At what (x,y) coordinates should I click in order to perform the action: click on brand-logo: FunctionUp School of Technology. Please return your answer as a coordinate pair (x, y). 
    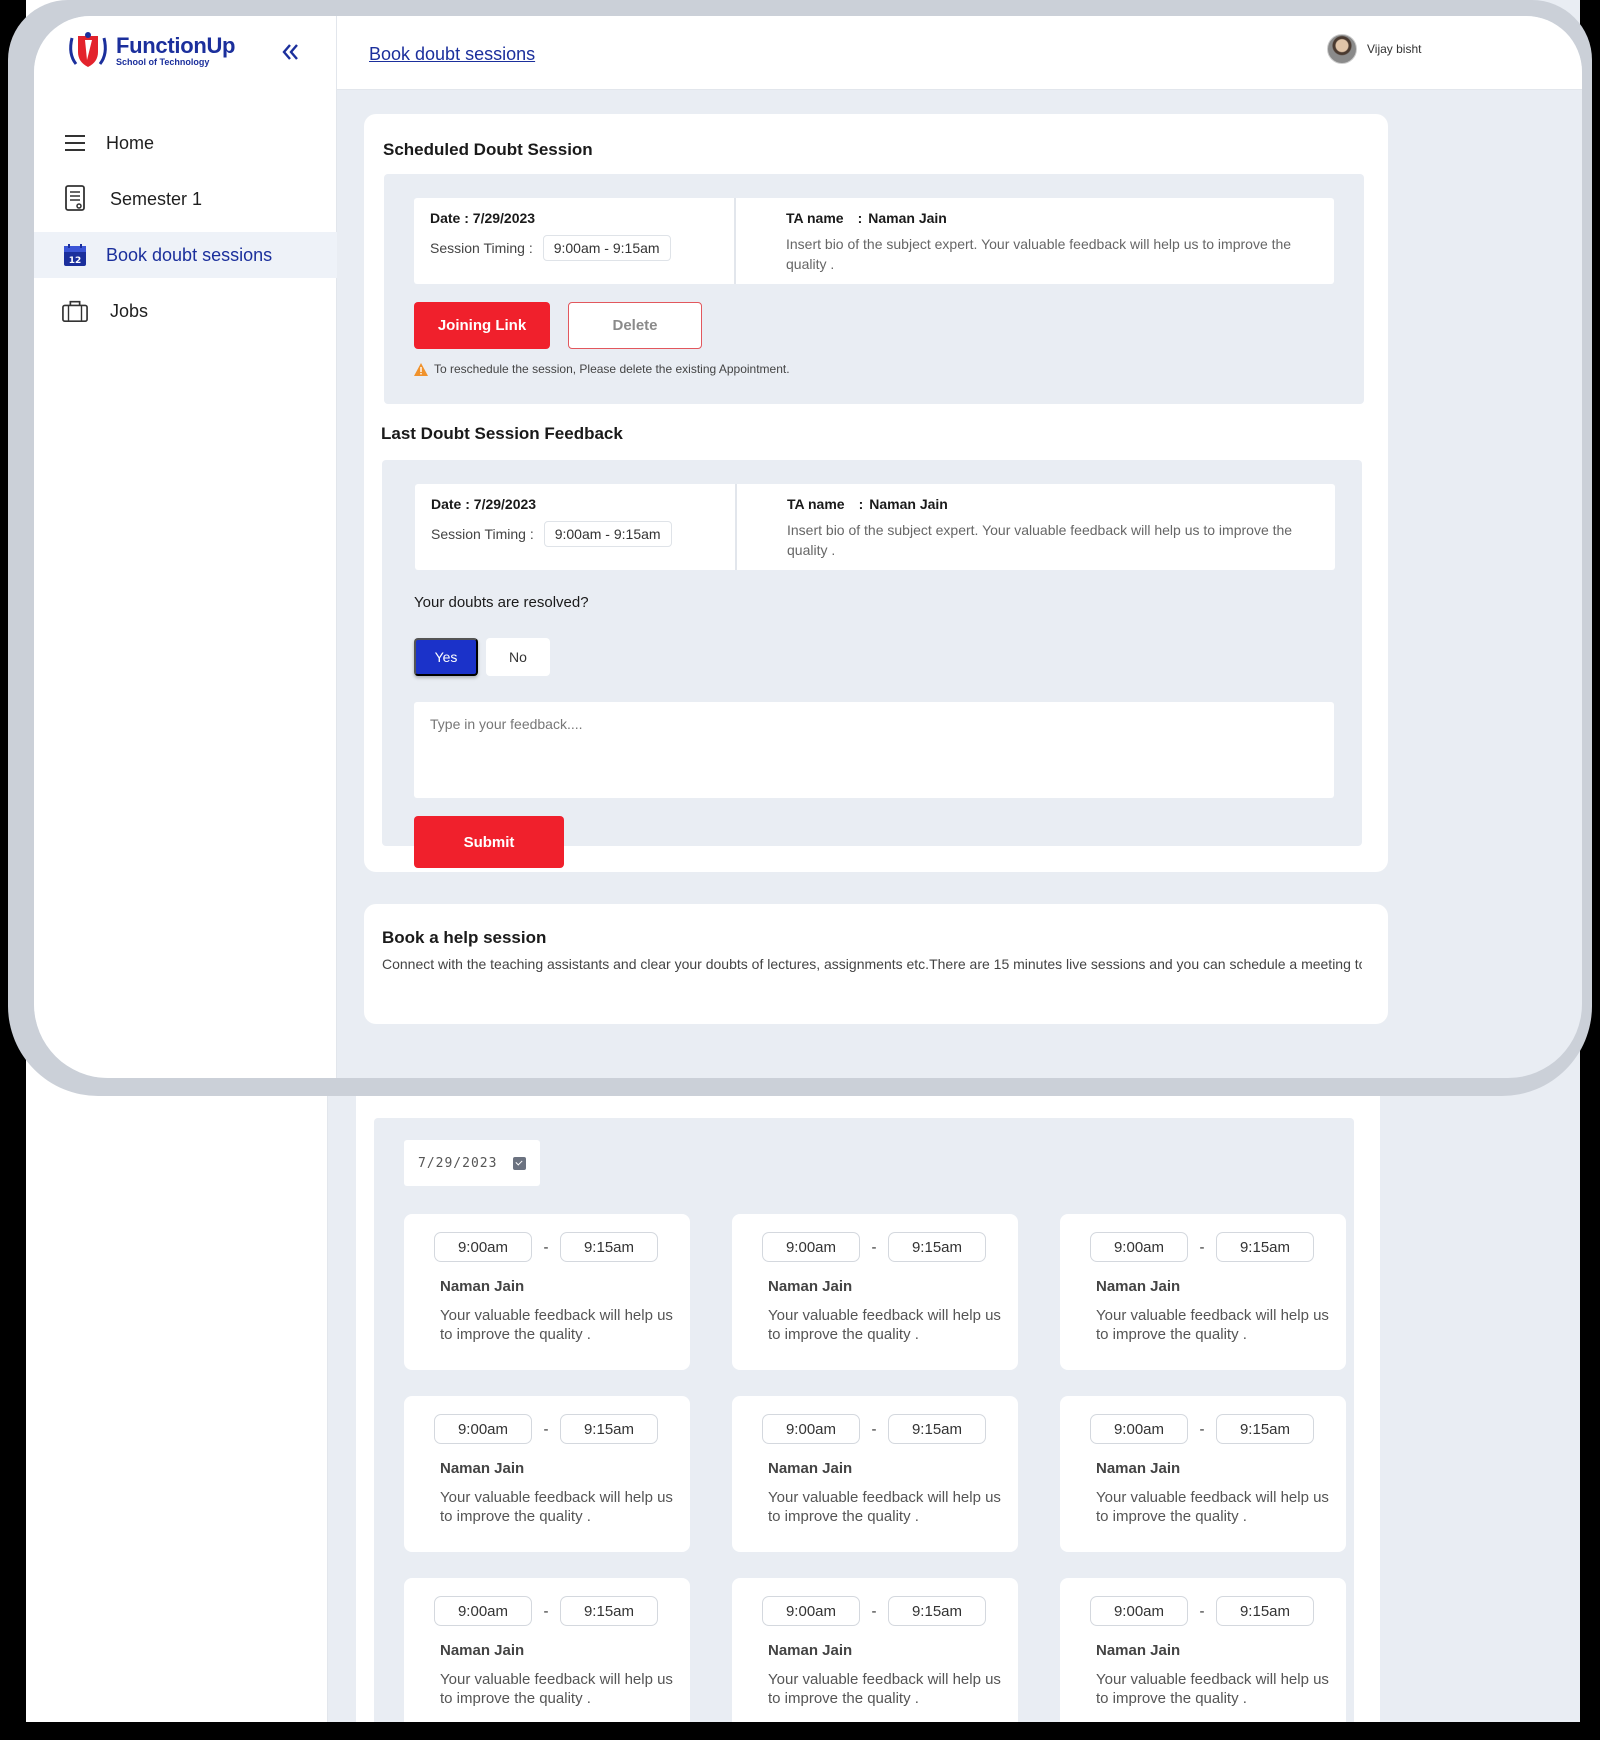
    Looking at the image, I should click on (151, 51).